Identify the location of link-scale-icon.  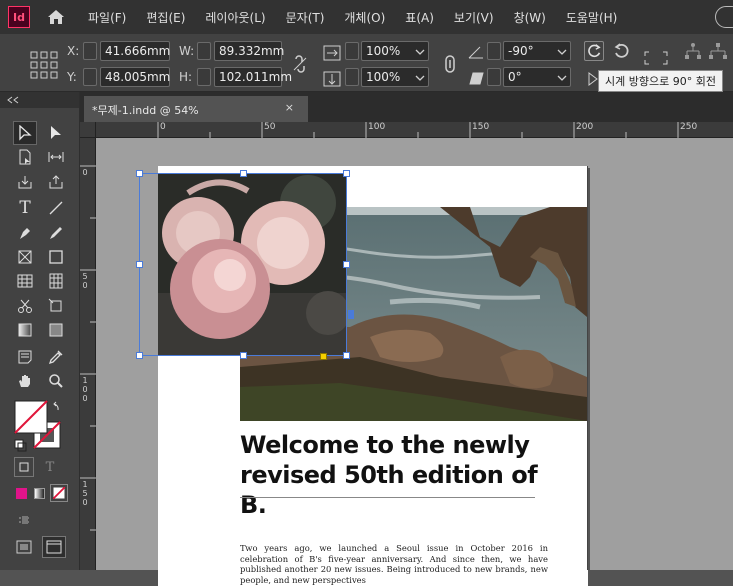
(450, 64).